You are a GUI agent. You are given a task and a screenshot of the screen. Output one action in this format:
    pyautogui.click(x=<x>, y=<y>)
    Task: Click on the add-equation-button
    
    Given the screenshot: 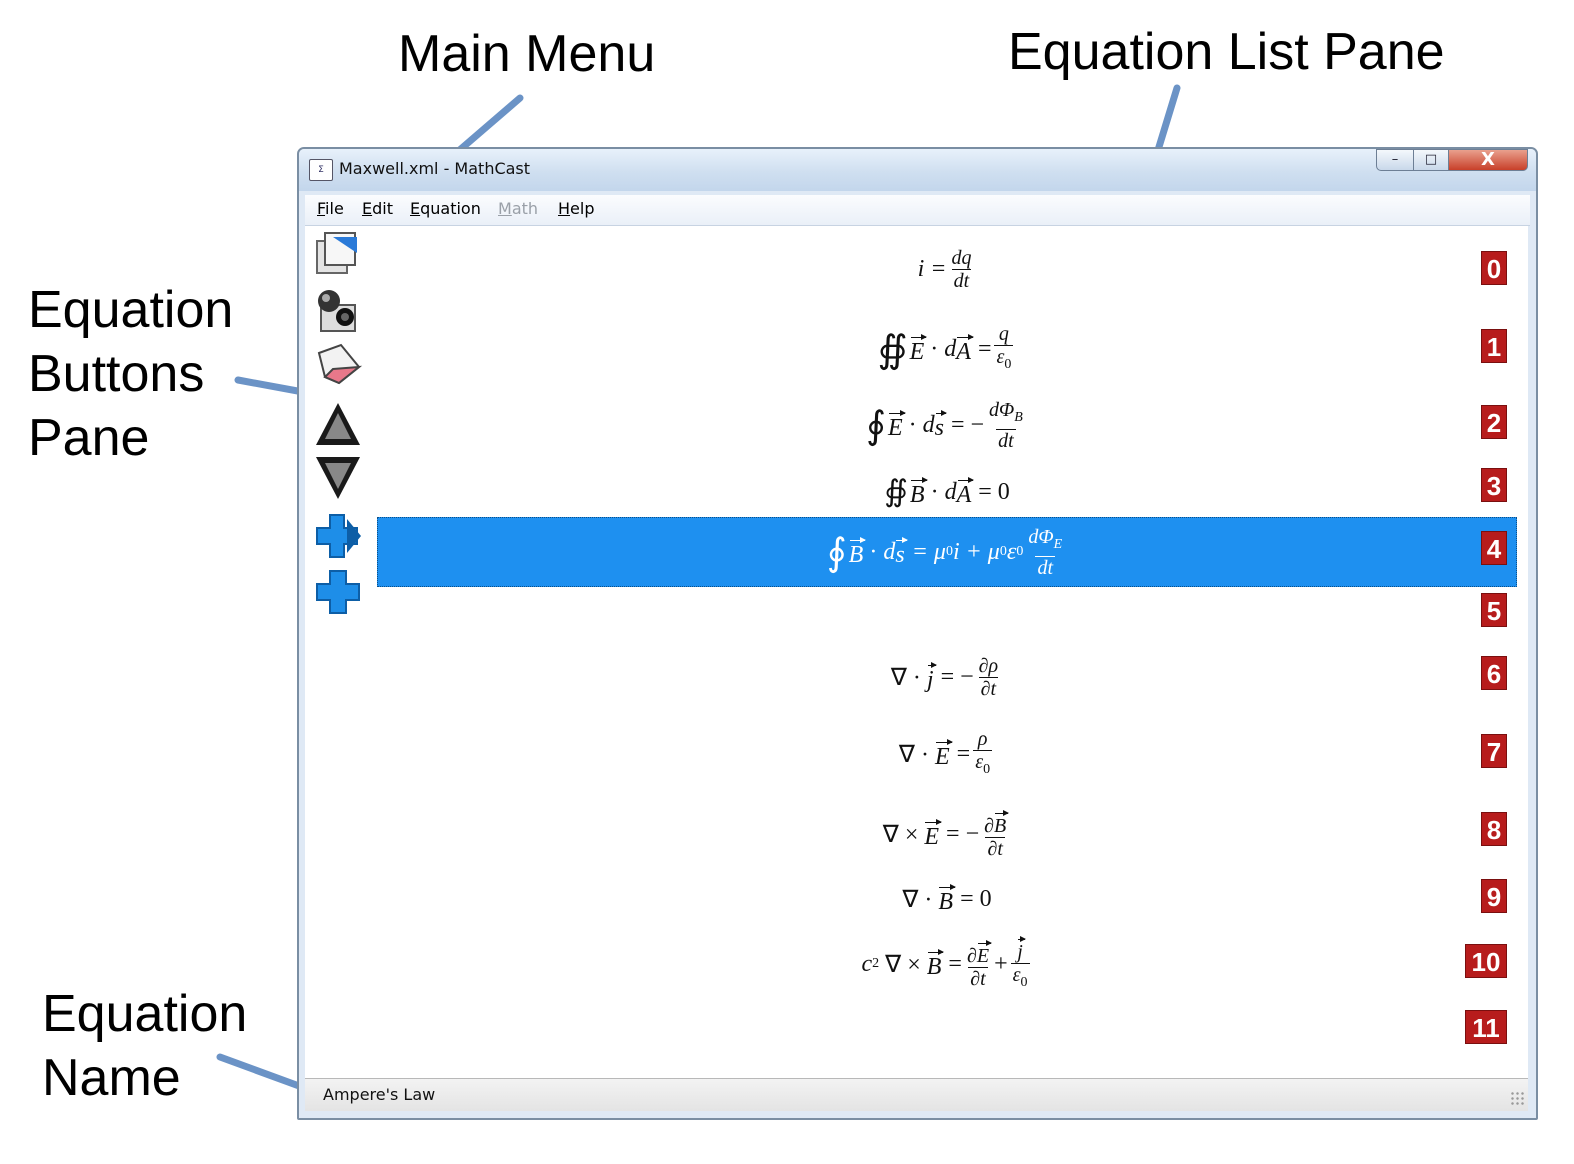 What is the action you would take?
    pyautogui.click(x=338, y=592)
    